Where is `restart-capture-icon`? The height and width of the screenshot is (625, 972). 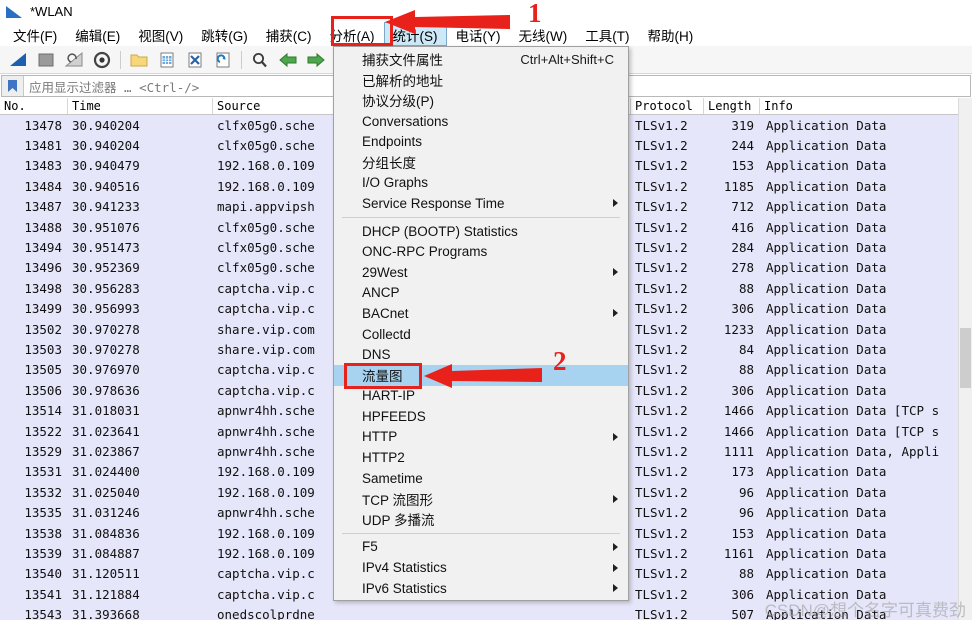 restart-capture-icon is located at coordinates (74, 60).